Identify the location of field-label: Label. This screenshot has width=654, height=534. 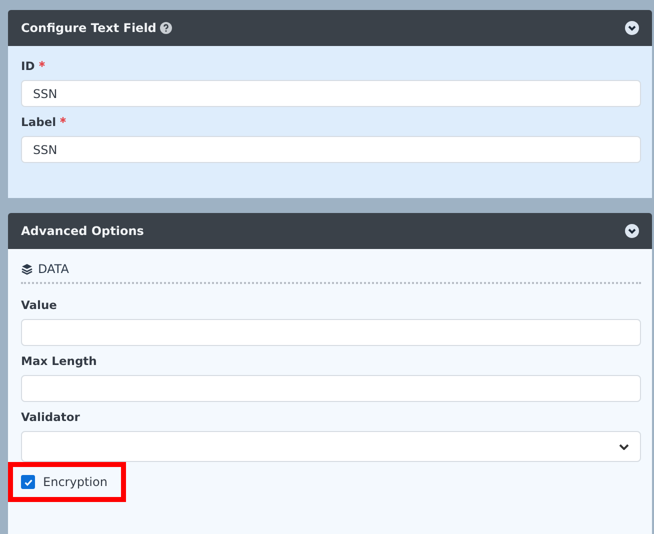
(38, 122).